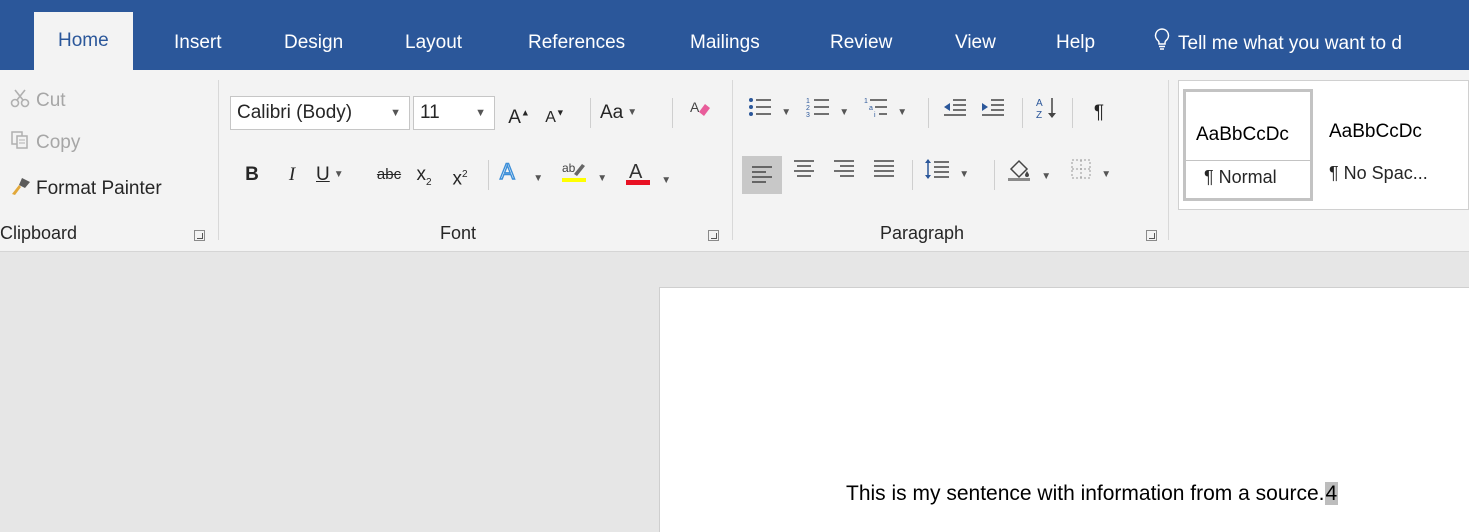  What do you see at coordinates (389, 175) in the screenshot?
I see `strikethrough-button: abc` at bounding box center [389, 175].